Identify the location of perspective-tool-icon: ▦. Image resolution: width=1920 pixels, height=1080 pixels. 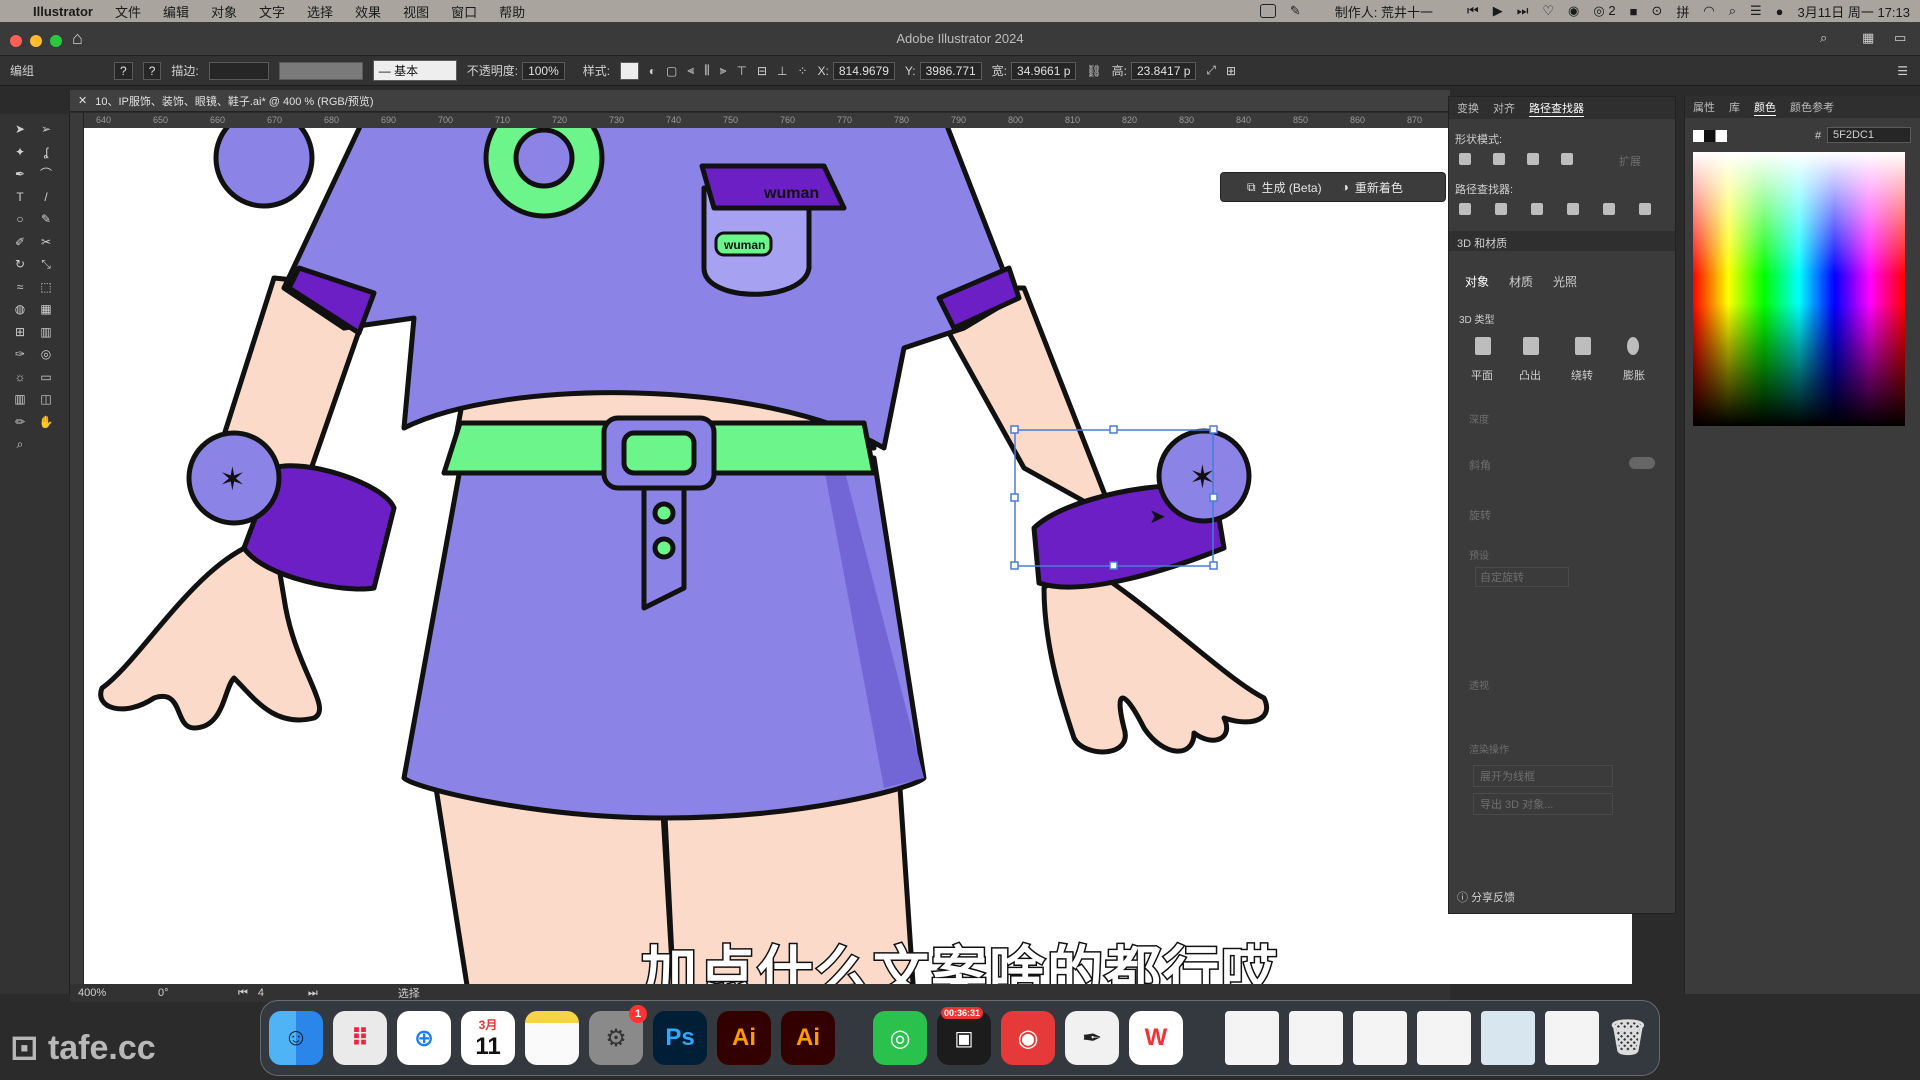
(46, 309).